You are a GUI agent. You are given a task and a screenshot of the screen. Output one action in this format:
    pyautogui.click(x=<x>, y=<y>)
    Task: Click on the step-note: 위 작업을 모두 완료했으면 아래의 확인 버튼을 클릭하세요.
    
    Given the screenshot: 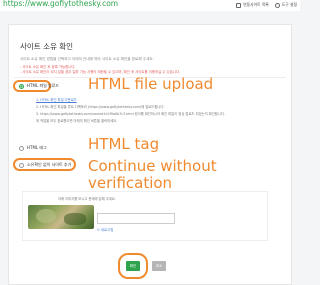 What is the action you would take?
    pyautogui.click(x=77, y=121)
    